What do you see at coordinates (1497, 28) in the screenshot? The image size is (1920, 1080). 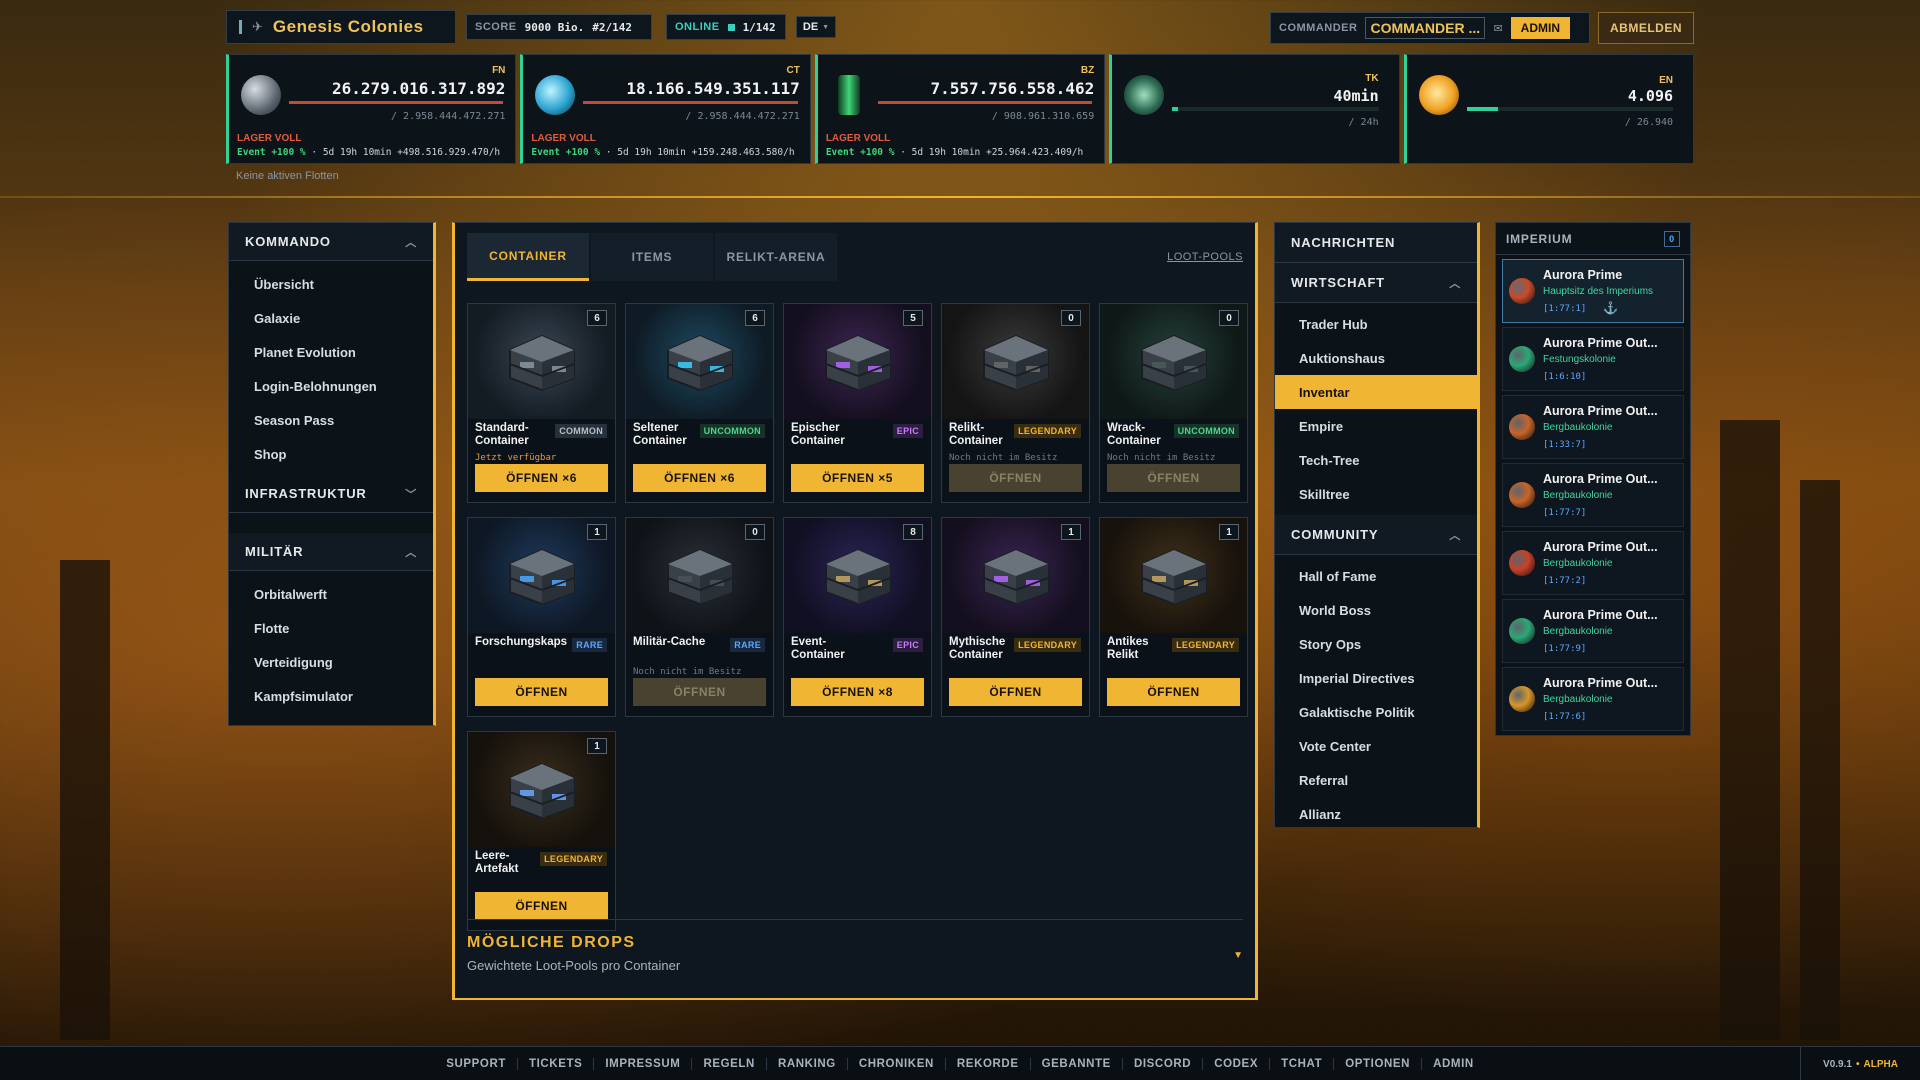 I see `message-icon: ✉` at bounding box center [1497, 28].